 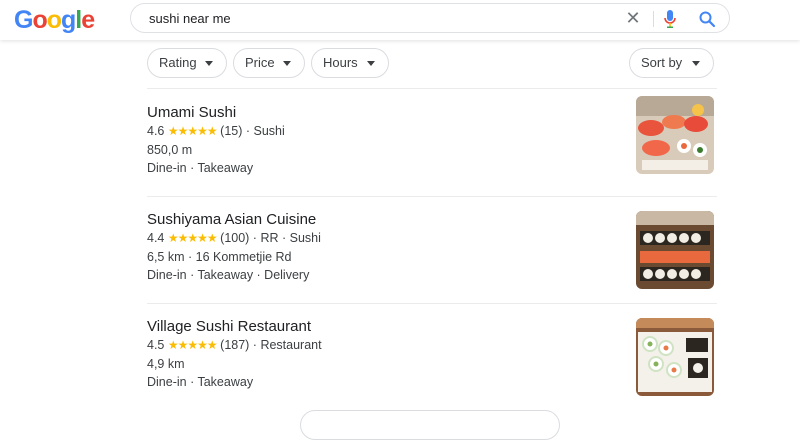 What do you see at coordinates (271, 345) in the screenshot?
I see `result-details: (187) · Restaurant` at bounding box center [271, 345].